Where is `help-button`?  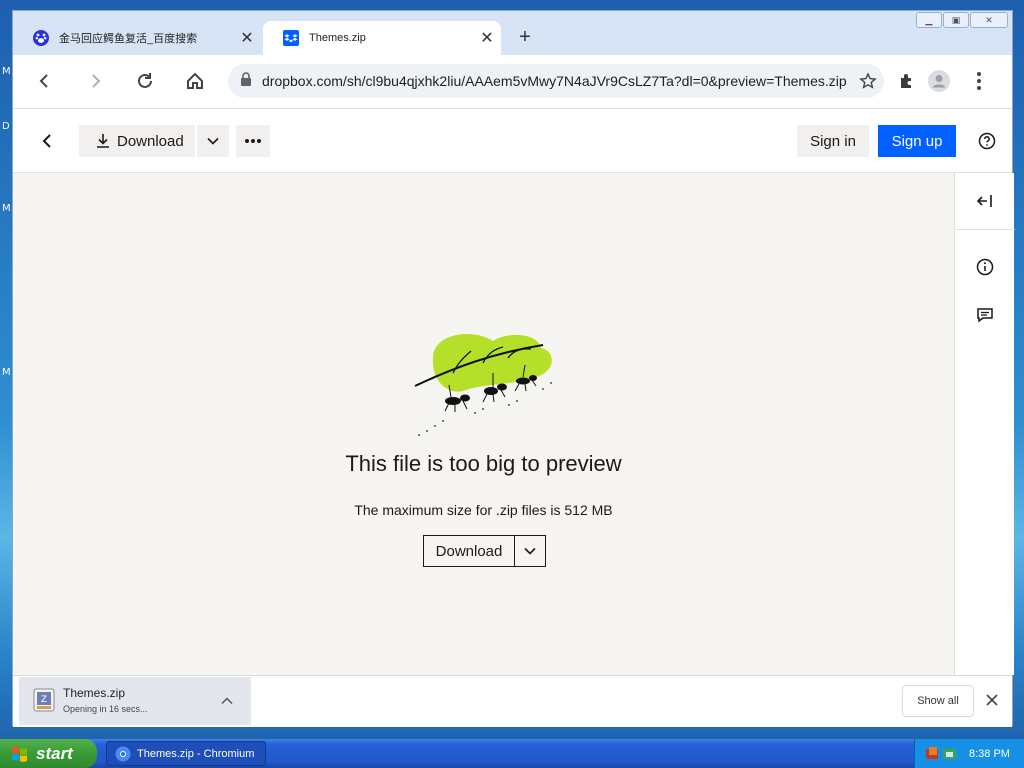 help-button is located at coordinates (987, 141).